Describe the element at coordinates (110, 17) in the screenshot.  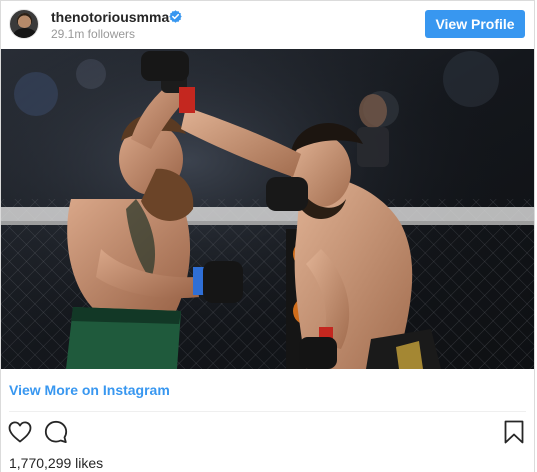
I see `username: thenotoriousmma` at that location.